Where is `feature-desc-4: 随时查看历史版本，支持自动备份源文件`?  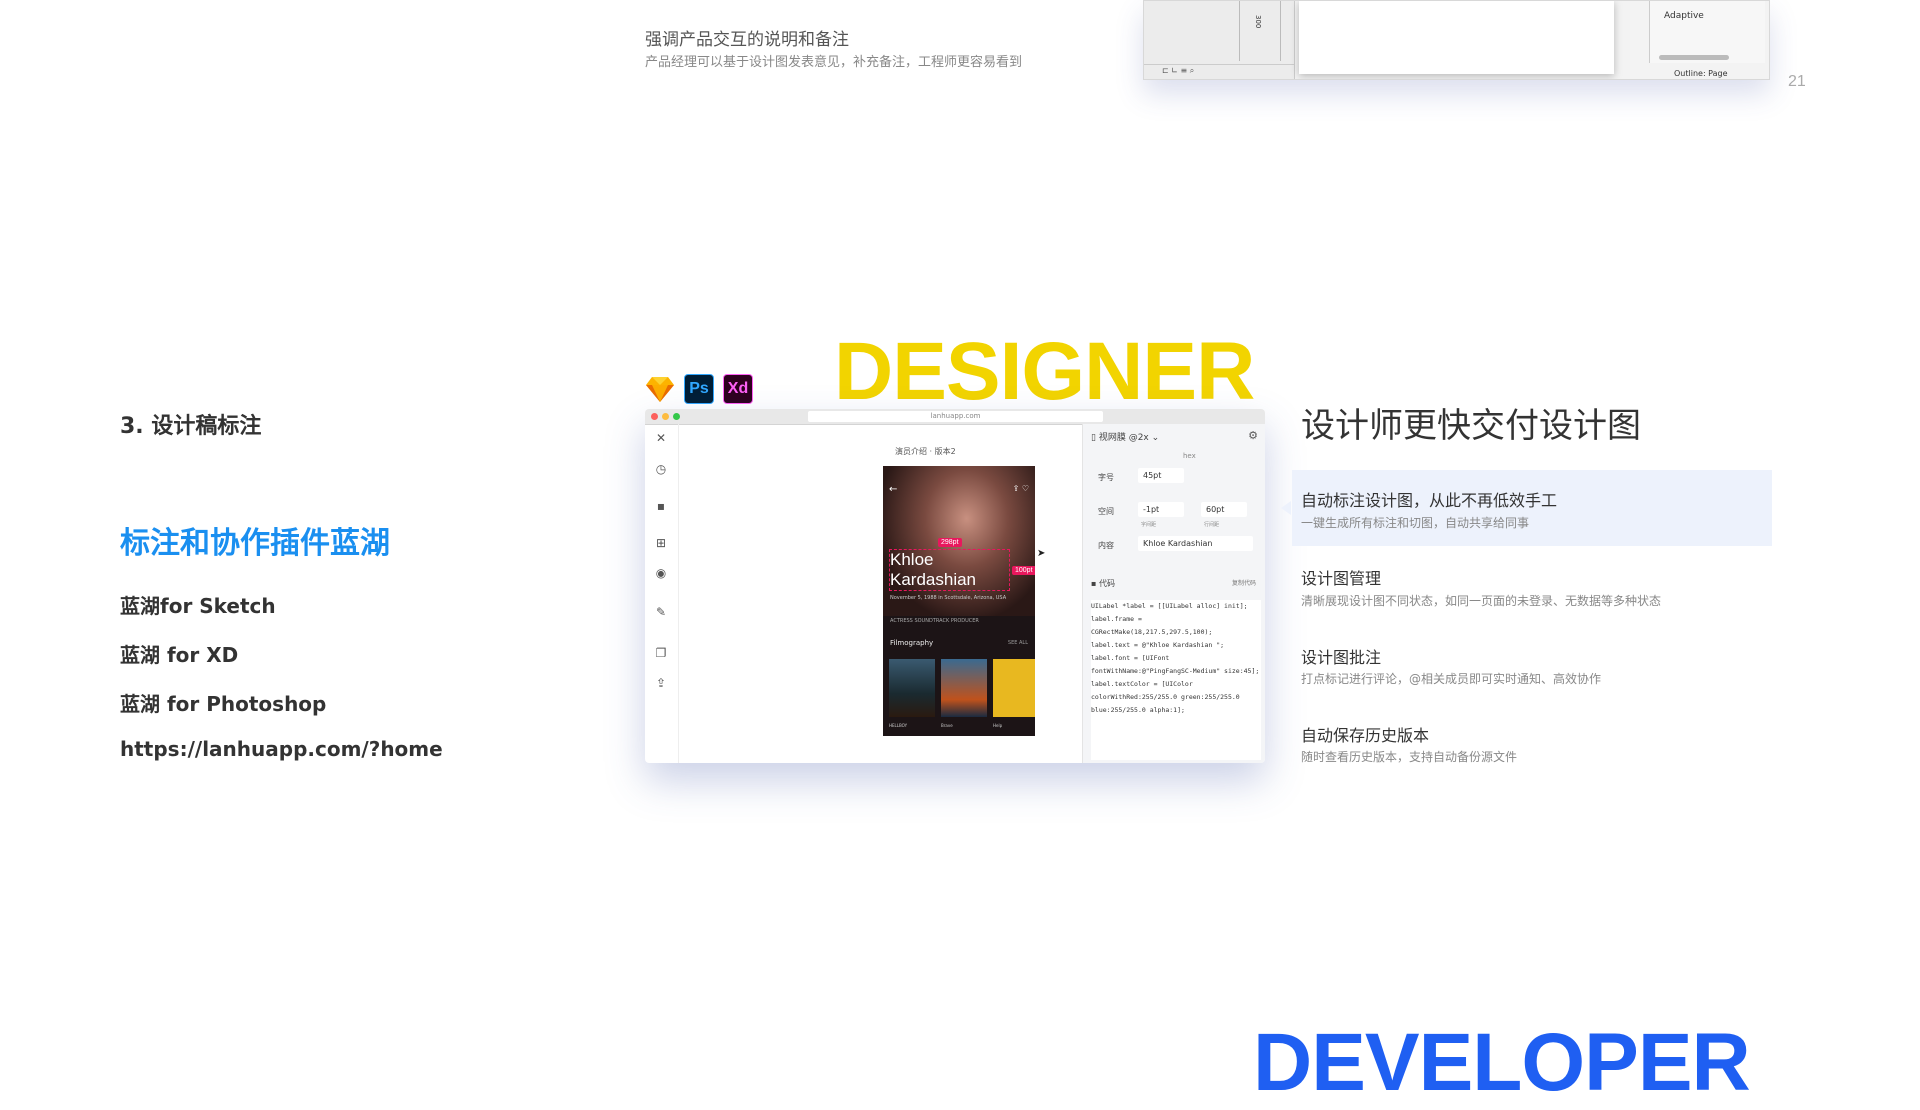
feature-desc-4: 随时查看历史版本，支持自动备份源文件 is located at coordinates (1409, 757).